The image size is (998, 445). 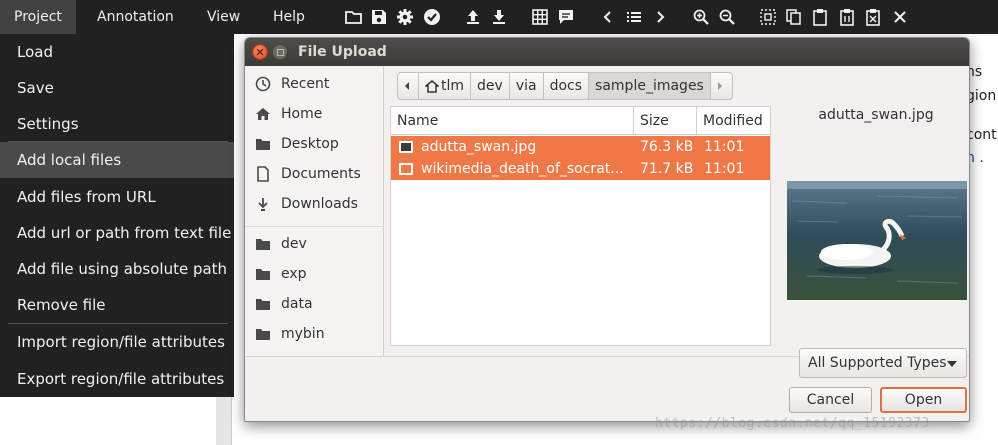 What do you see at coordinates (117, 379) in the screenshot?
I see `menu-item-export-attributes: Export region/file attributes` at bounding box center [117, 379].